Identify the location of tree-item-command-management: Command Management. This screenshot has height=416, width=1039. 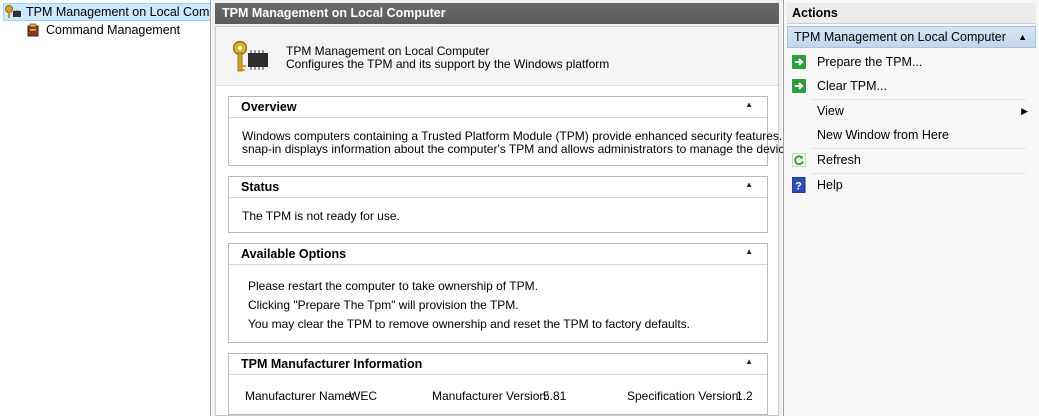
(102, 30).